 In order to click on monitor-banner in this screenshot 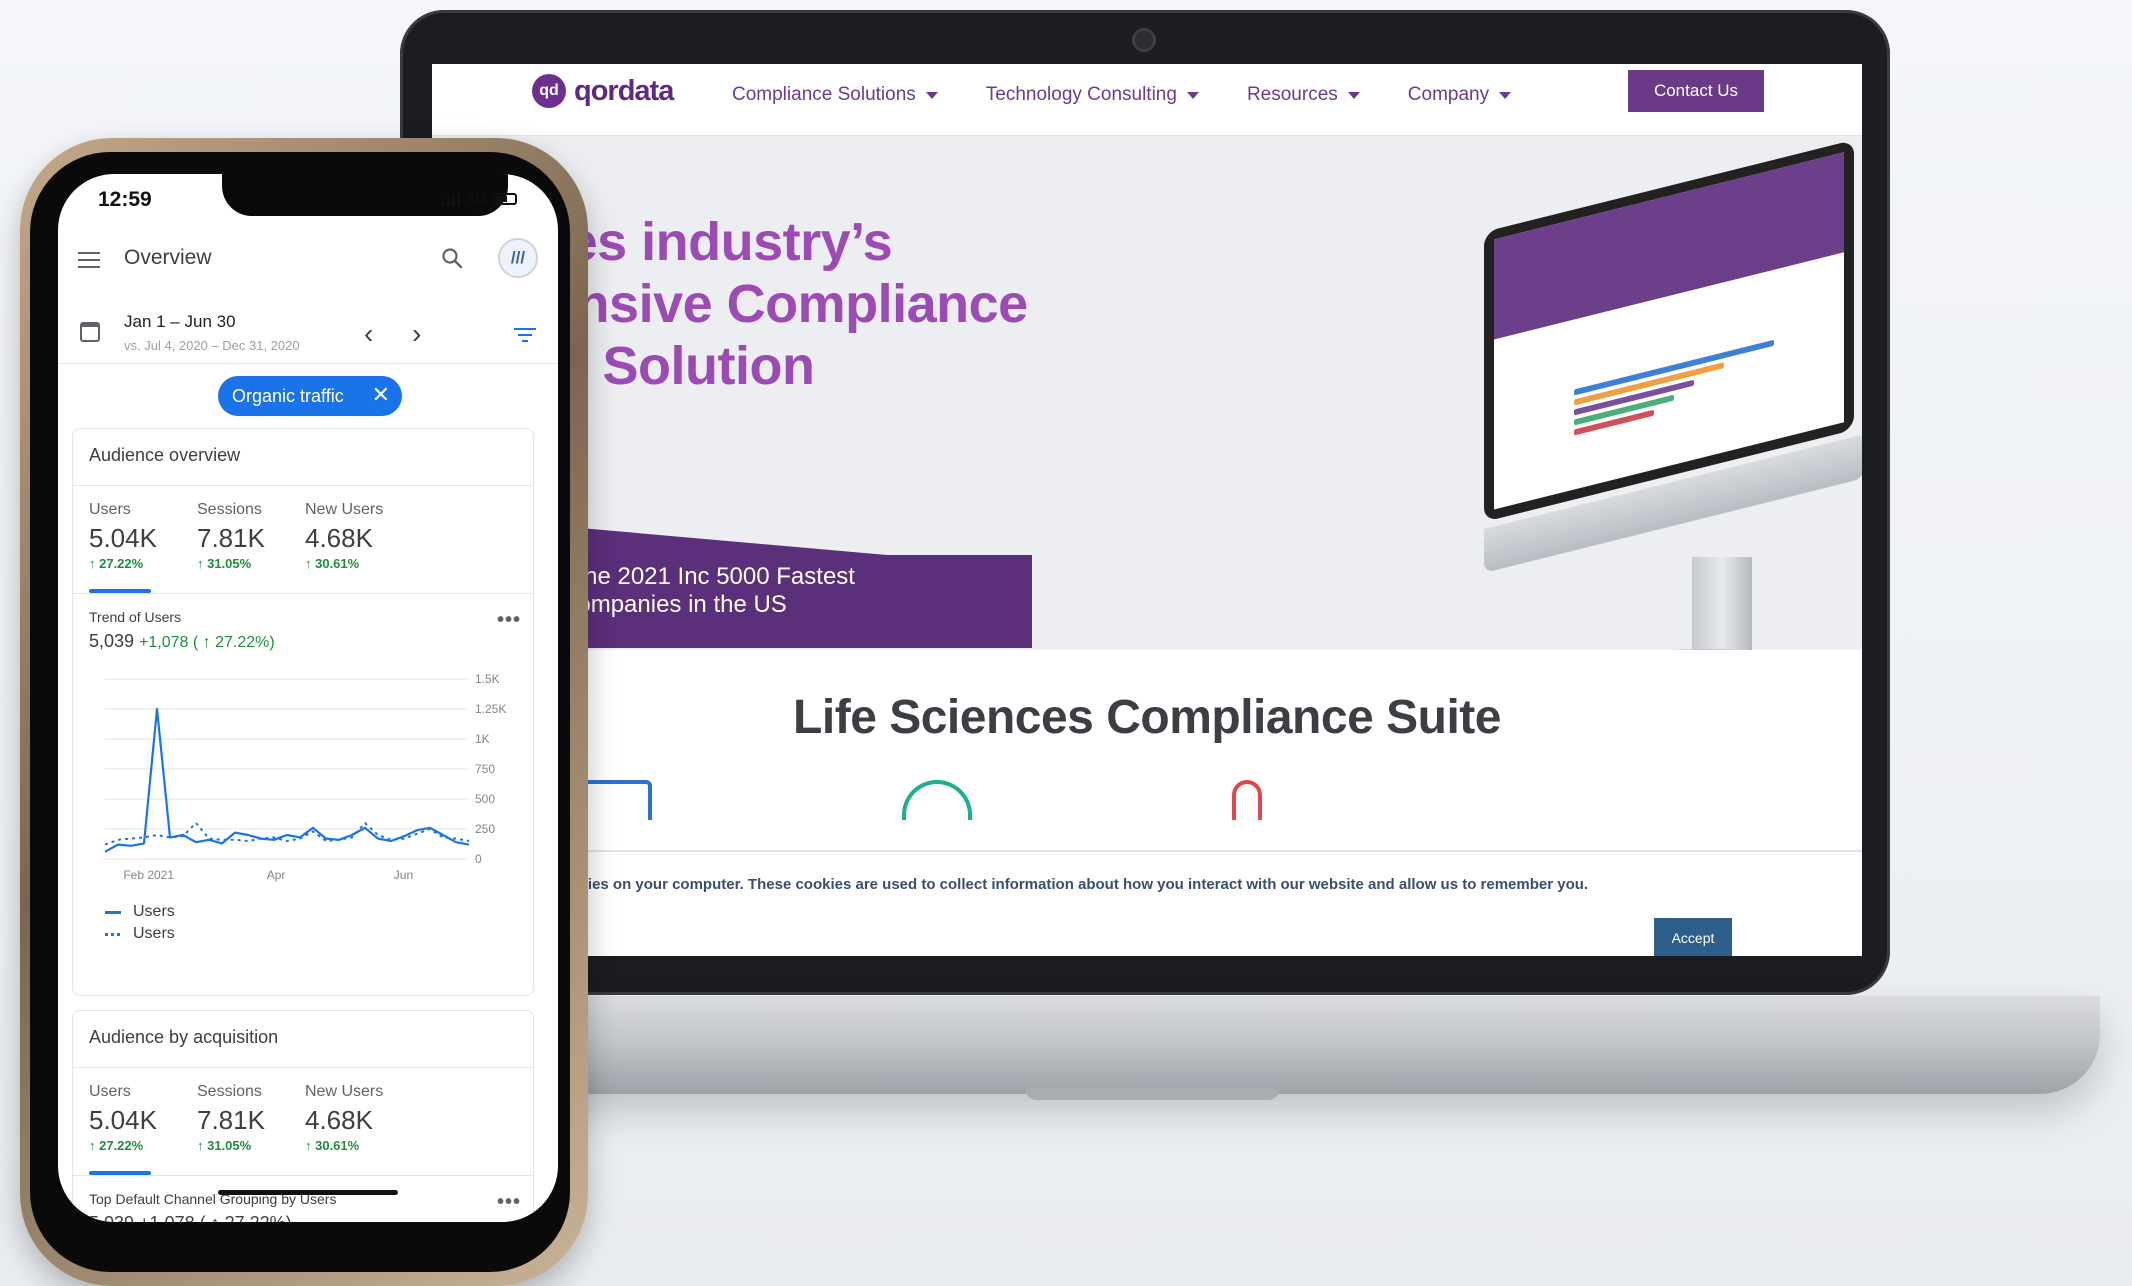, I will do `click(1669, 246)`.